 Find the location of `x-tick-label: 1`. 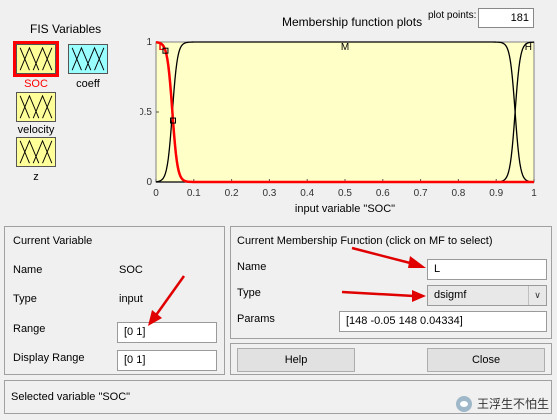

x-tick-label: 1 is located at coordinates (534, 193).